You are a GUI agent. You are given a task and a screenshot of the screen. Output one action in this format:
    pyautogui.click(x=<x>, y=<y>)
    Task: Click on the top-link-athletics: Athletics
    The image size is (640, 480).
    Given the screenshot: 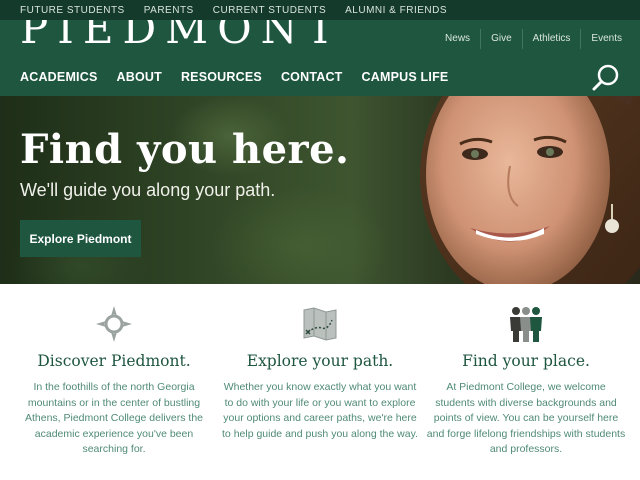 What is the action you would take?
    pyautogui.click(x=551, y=39)
    